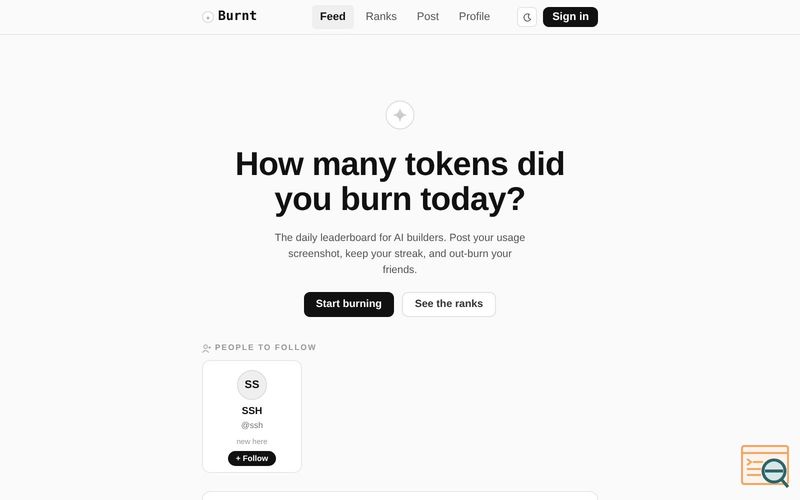 The height and width of the screenshot is (500, 800). What do you see at coordinates (252, 412) in the screenshot?
I see `person-name: SSH` at bounding box center [252, 412].